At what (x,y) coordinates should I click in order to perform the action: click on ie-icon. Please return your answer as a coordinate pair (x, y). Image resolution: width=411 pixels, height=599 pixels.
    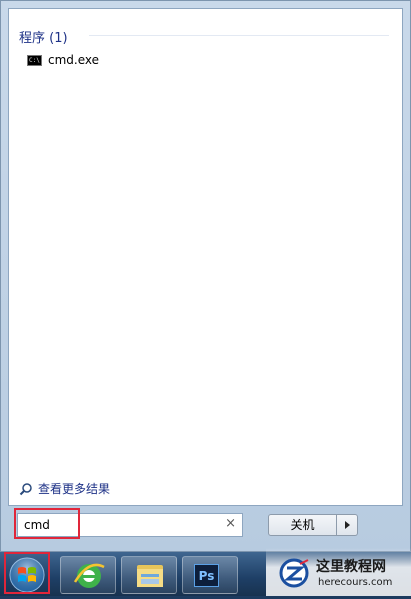
    Looking at the image, I should click on (89, 575).